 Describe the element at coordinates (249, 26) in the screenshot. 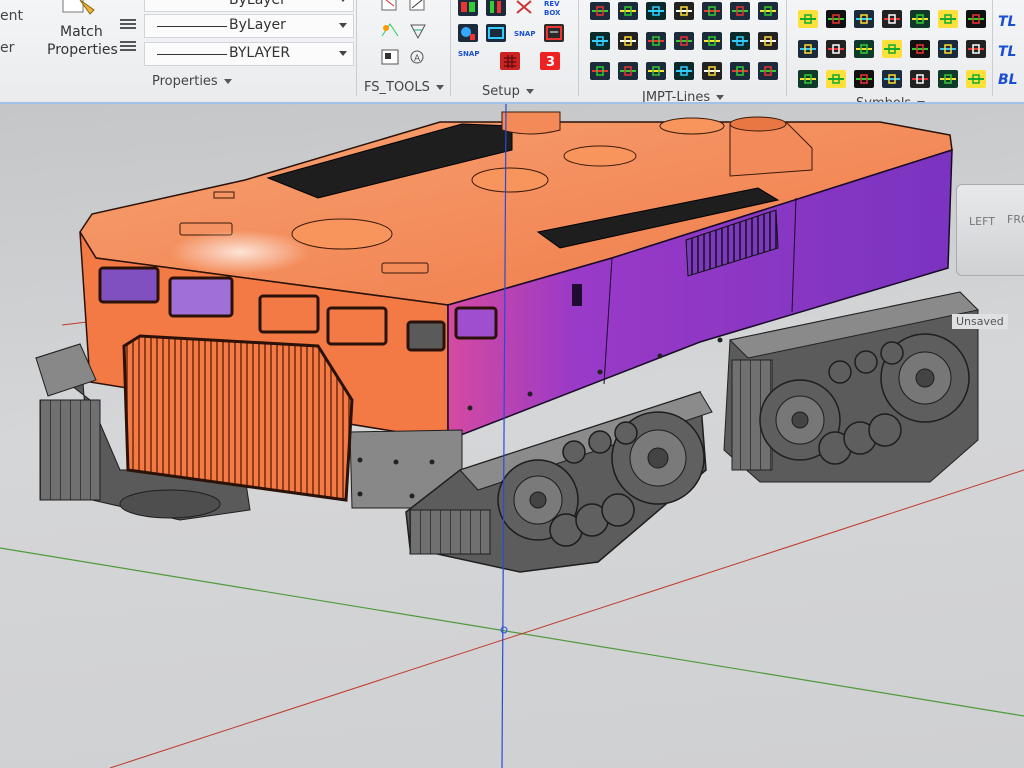

I see `linetype-dropdown: ByLayer` at that location.